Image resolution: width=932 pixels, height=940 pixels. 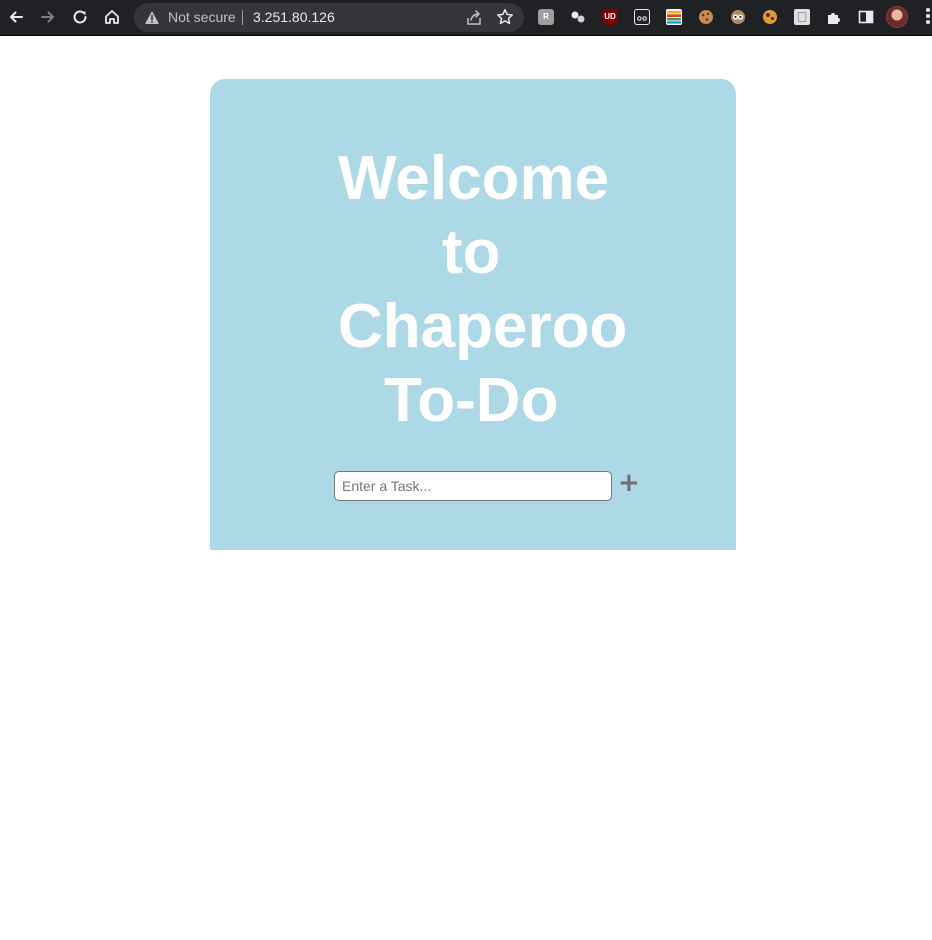 I want to click on glasses-extension-icon, so click(x=642, y=17).